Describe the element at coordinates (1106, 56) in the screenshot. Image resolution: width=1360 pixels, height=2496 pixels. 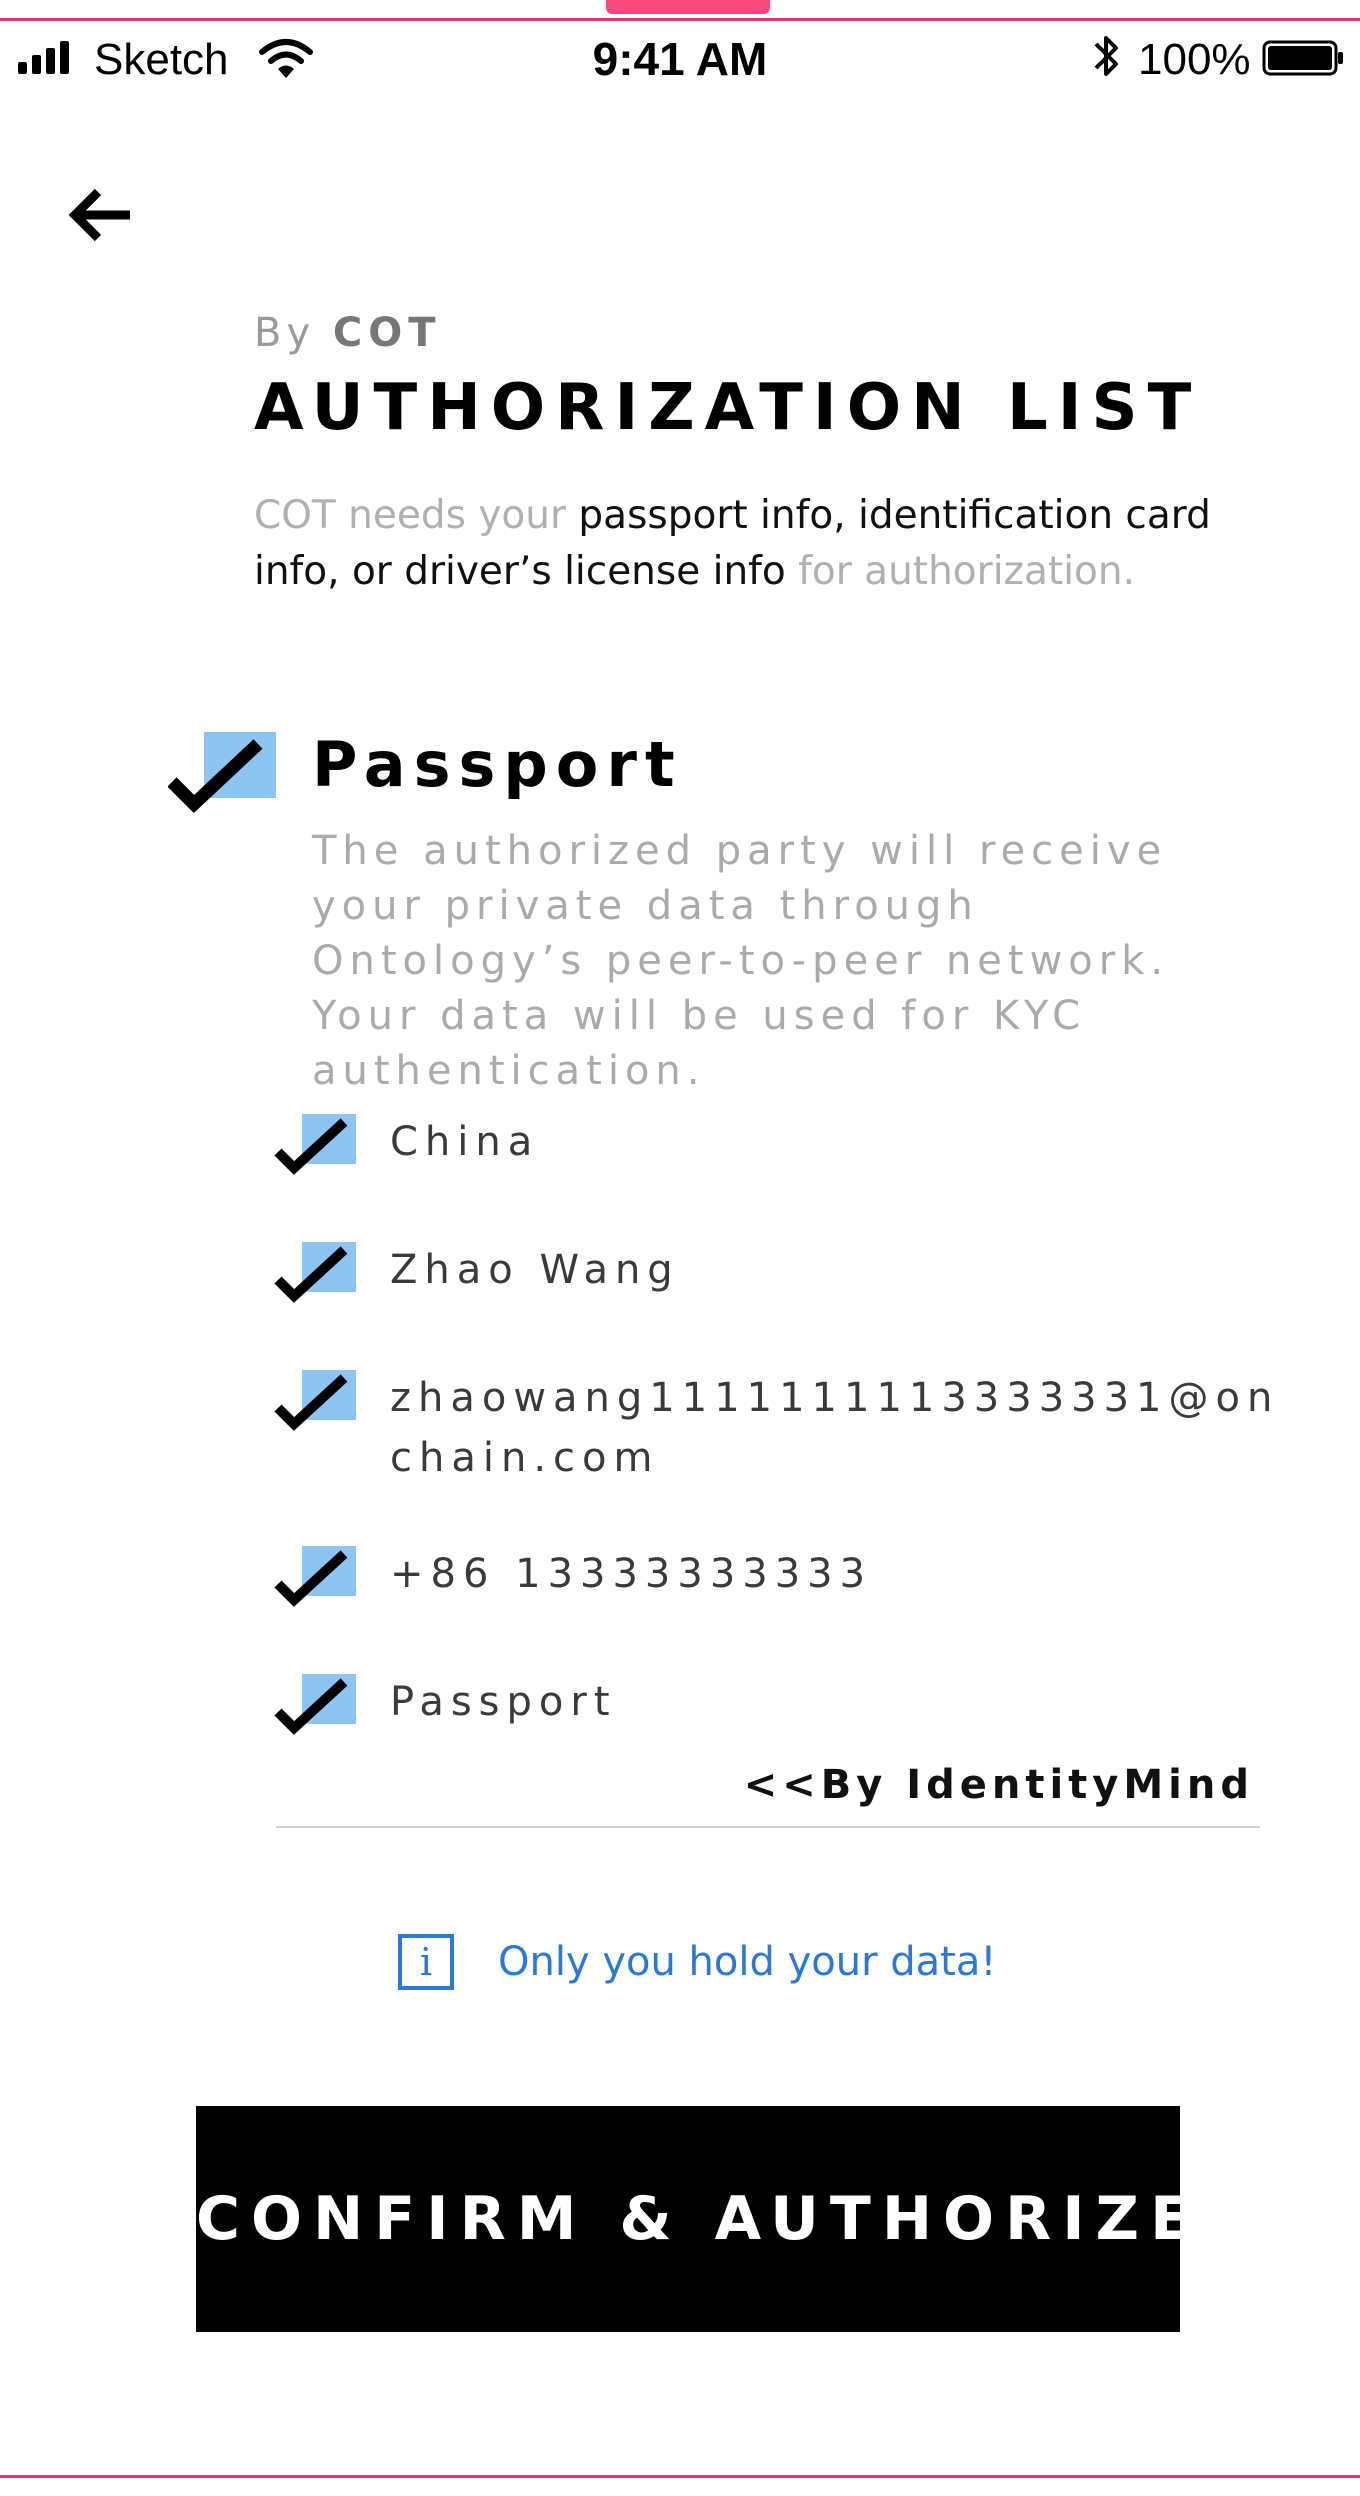
I see `bluetooth-icon` at that location.